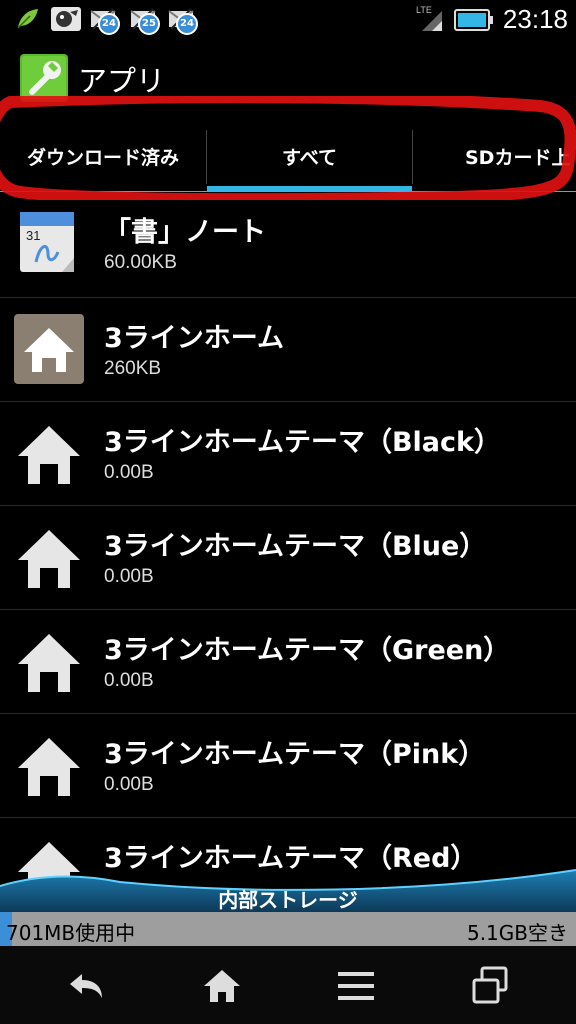 This screenshot has height=1024, width=576. I want to click on app-name: 3ラインホーム, so click(194, 338).